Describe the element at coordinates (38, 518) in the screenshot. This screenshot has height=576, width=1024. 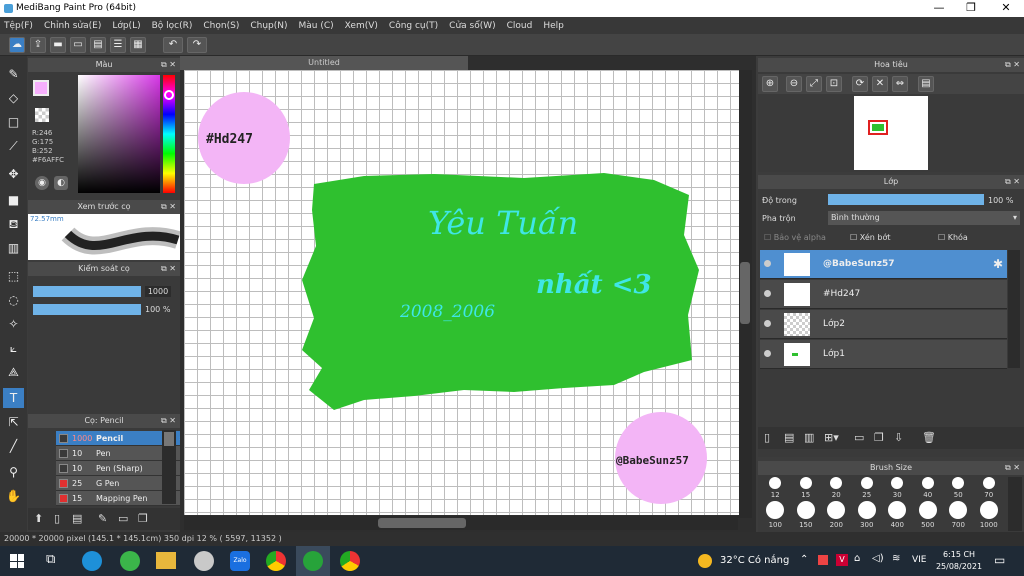
I see `brush-cloud-icon: ⬆` at that location.